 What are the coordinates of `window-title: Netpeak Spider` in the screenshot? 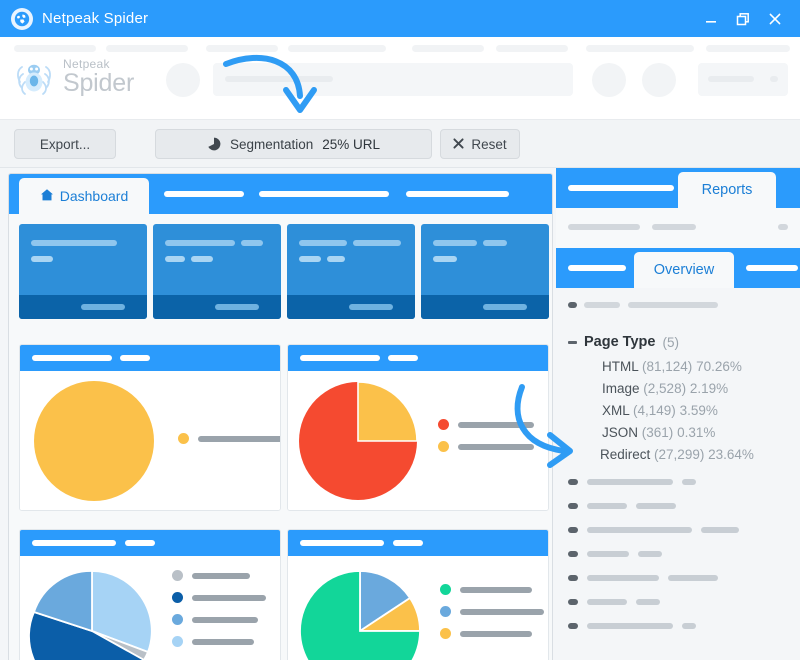 It's located at (95, 18).